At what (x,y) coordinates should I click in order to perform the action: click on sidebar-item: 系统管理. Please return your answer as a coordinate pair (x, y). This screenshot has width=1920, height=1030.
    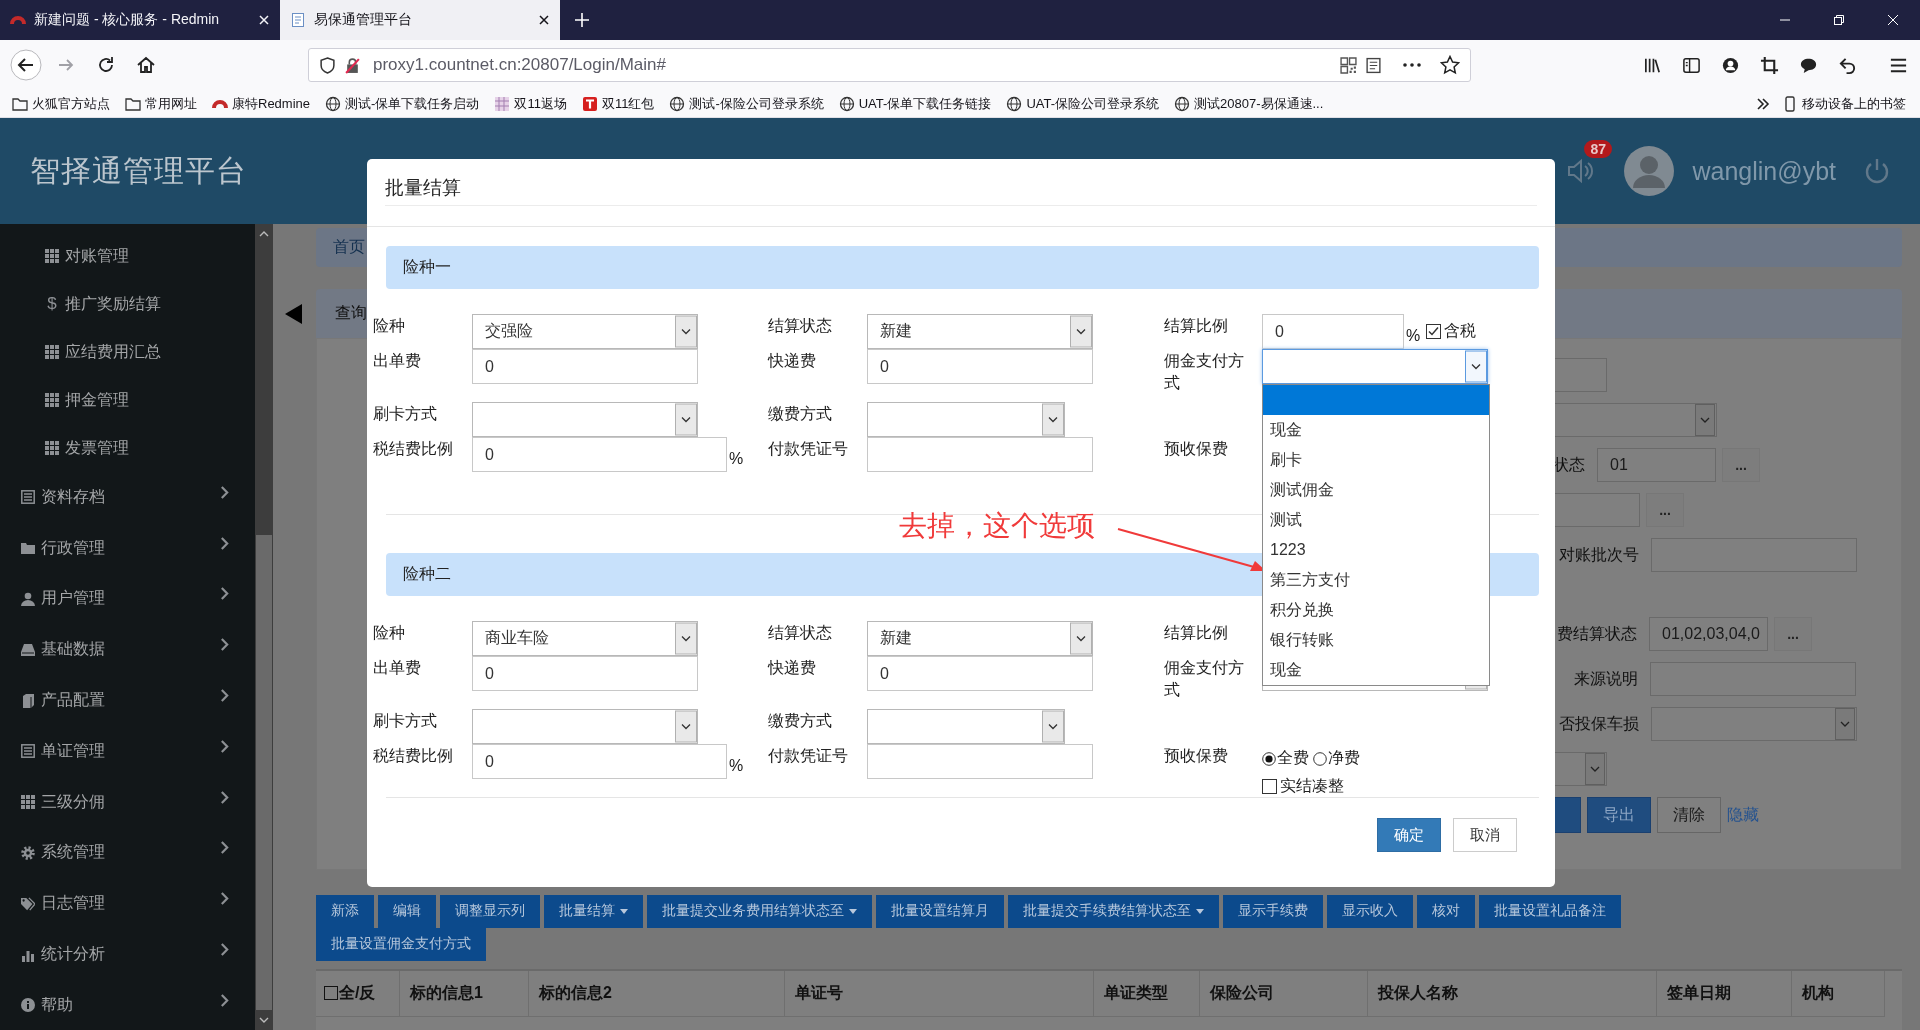
    Looking at the image, I should click on (127, 853).